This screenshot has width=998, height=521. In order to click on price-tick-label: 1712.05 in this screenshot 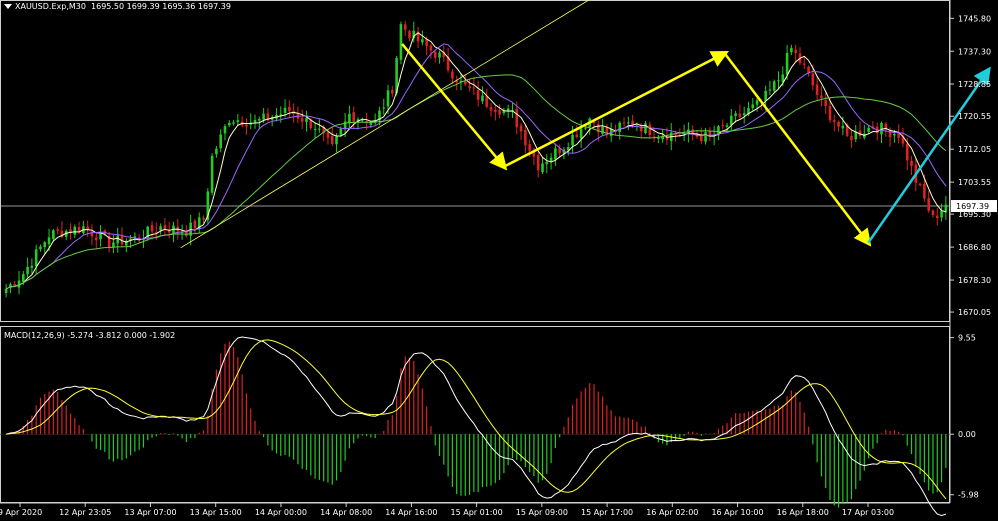, I will do `click(974, 149)`.